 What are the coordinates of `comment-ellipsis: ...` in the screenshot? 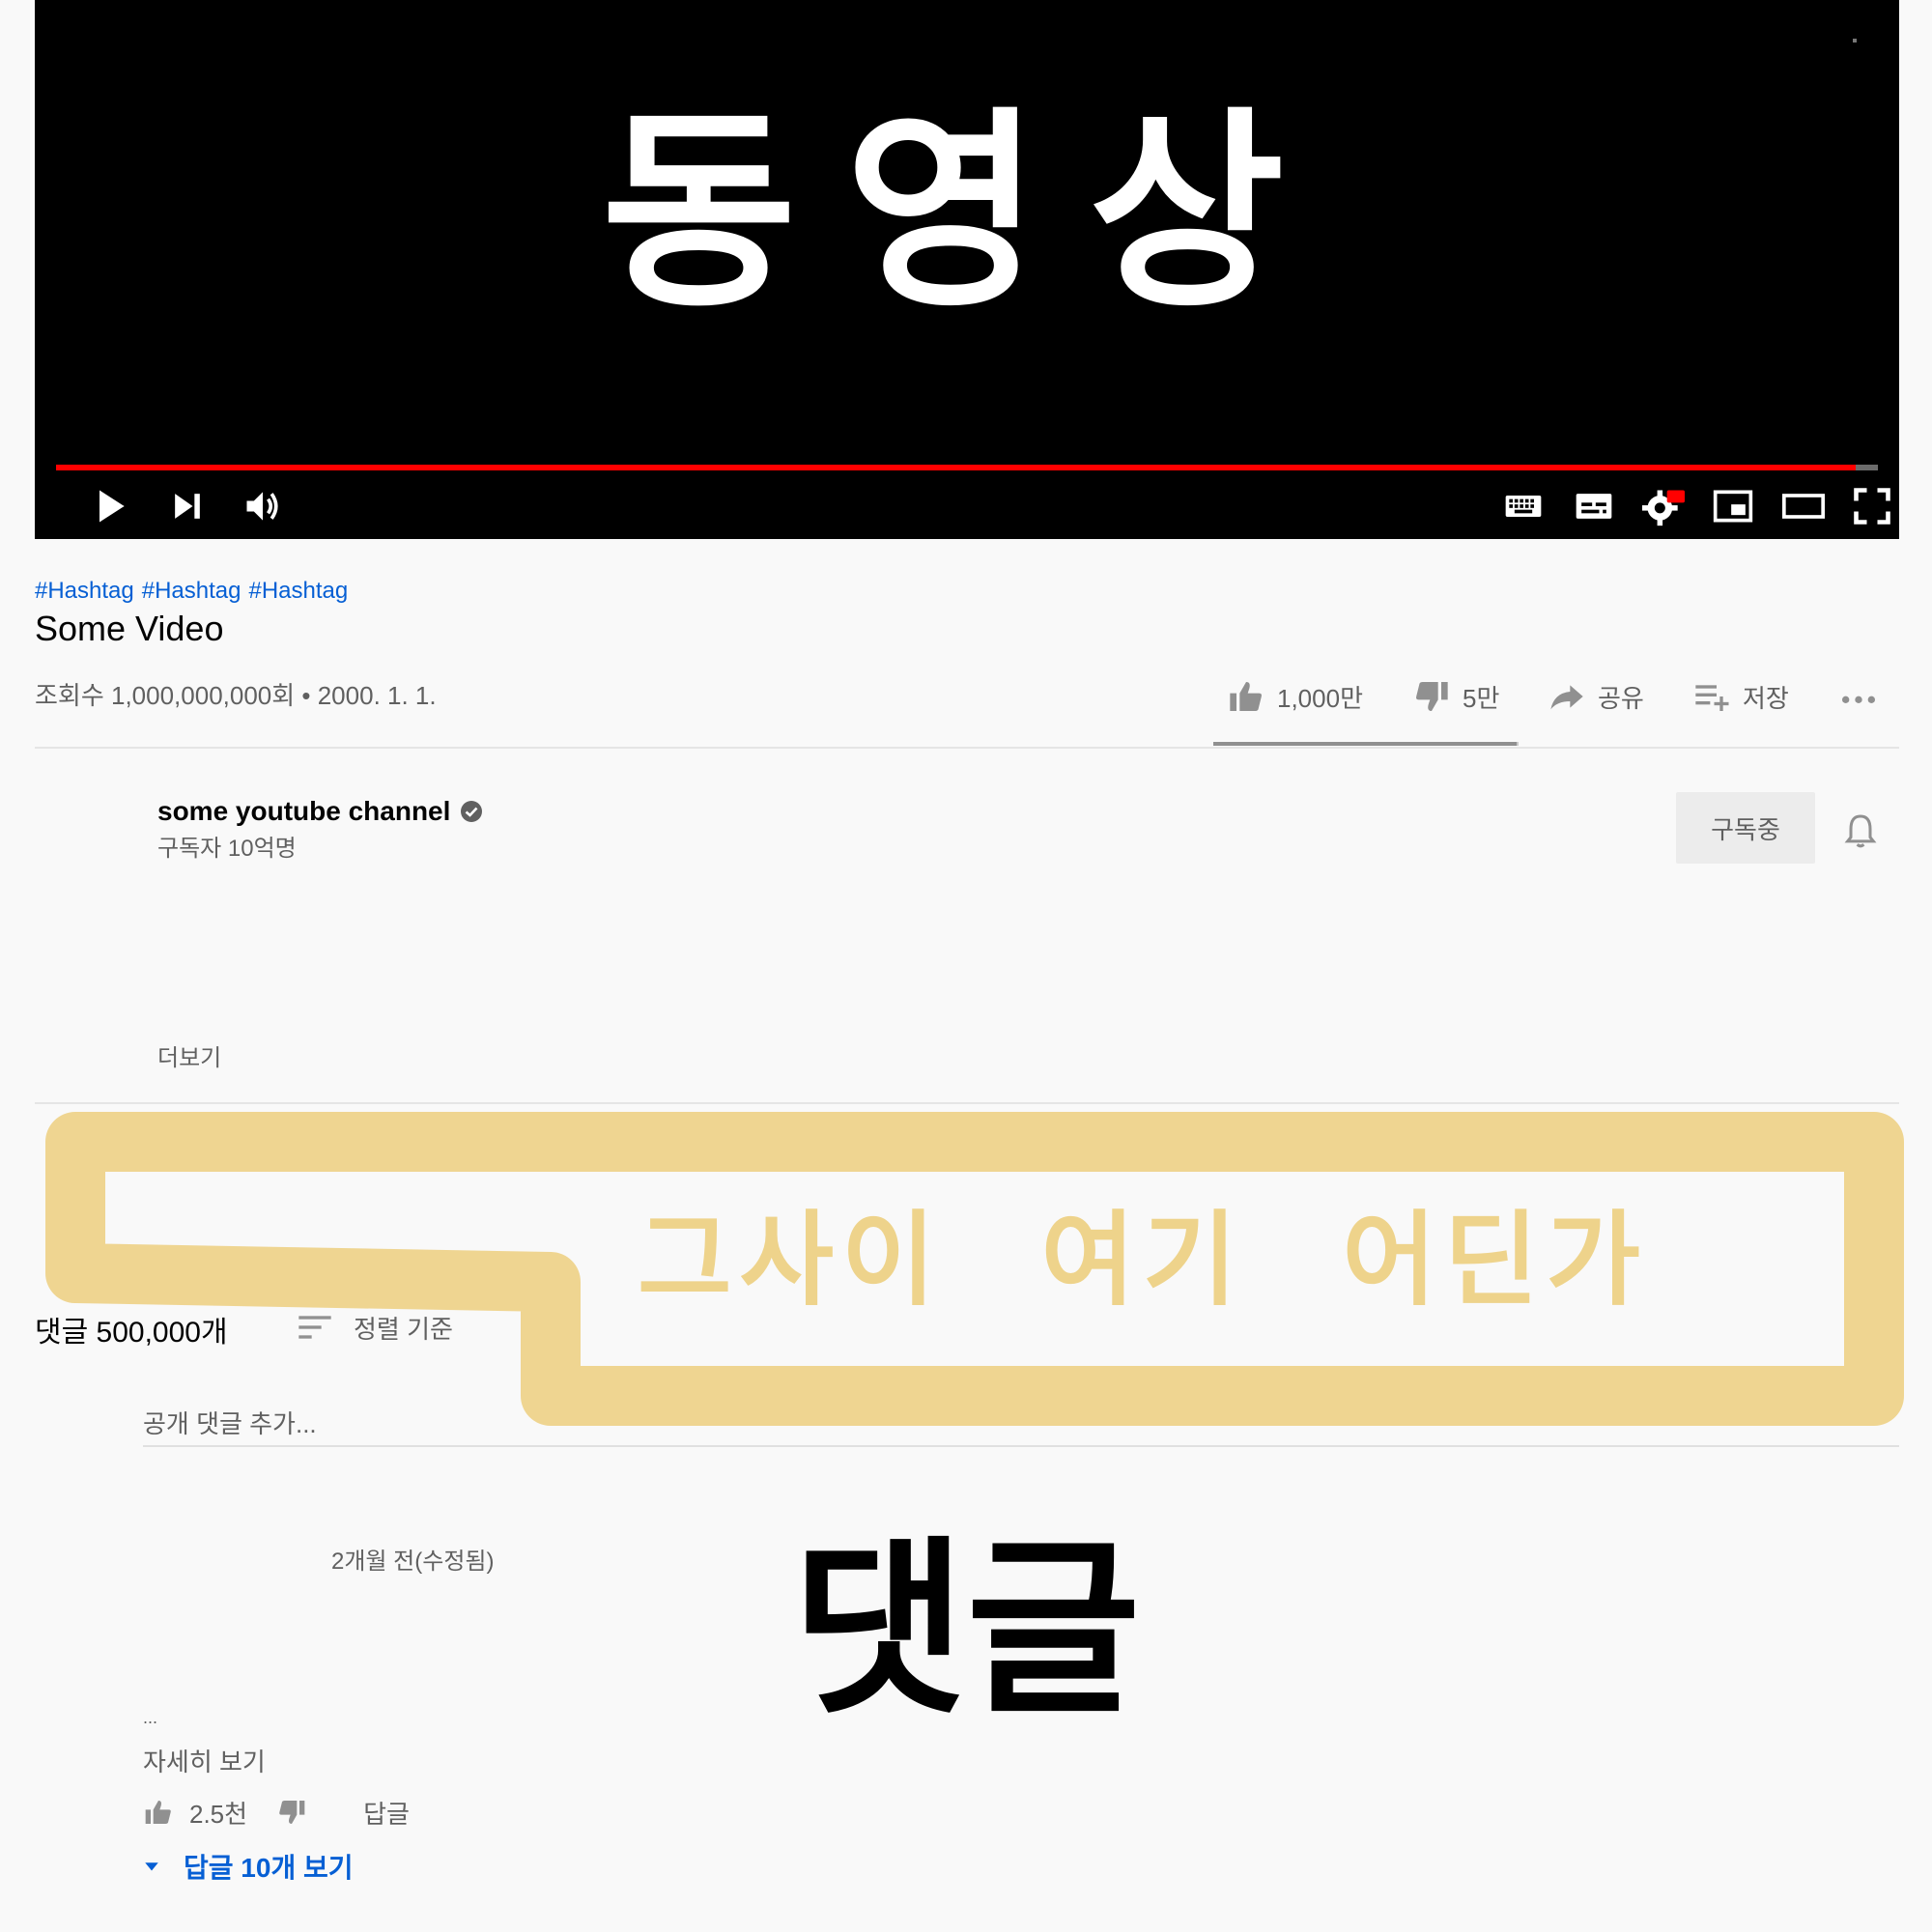 It's located at (150, 1717).